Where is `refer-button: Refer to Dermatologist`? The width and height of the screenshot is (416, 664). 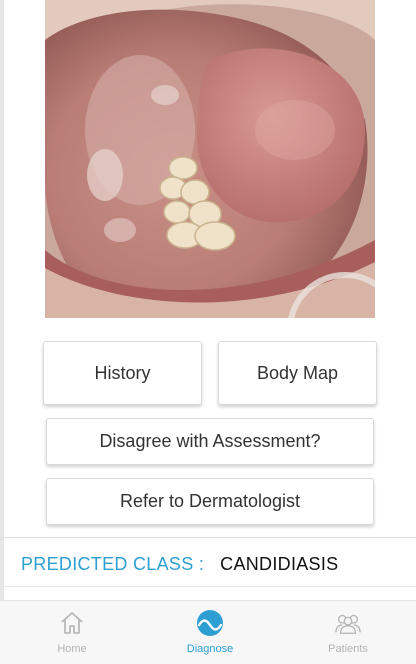 refer-button: Refer to Dermatologist is located at coordinates (210, 501).